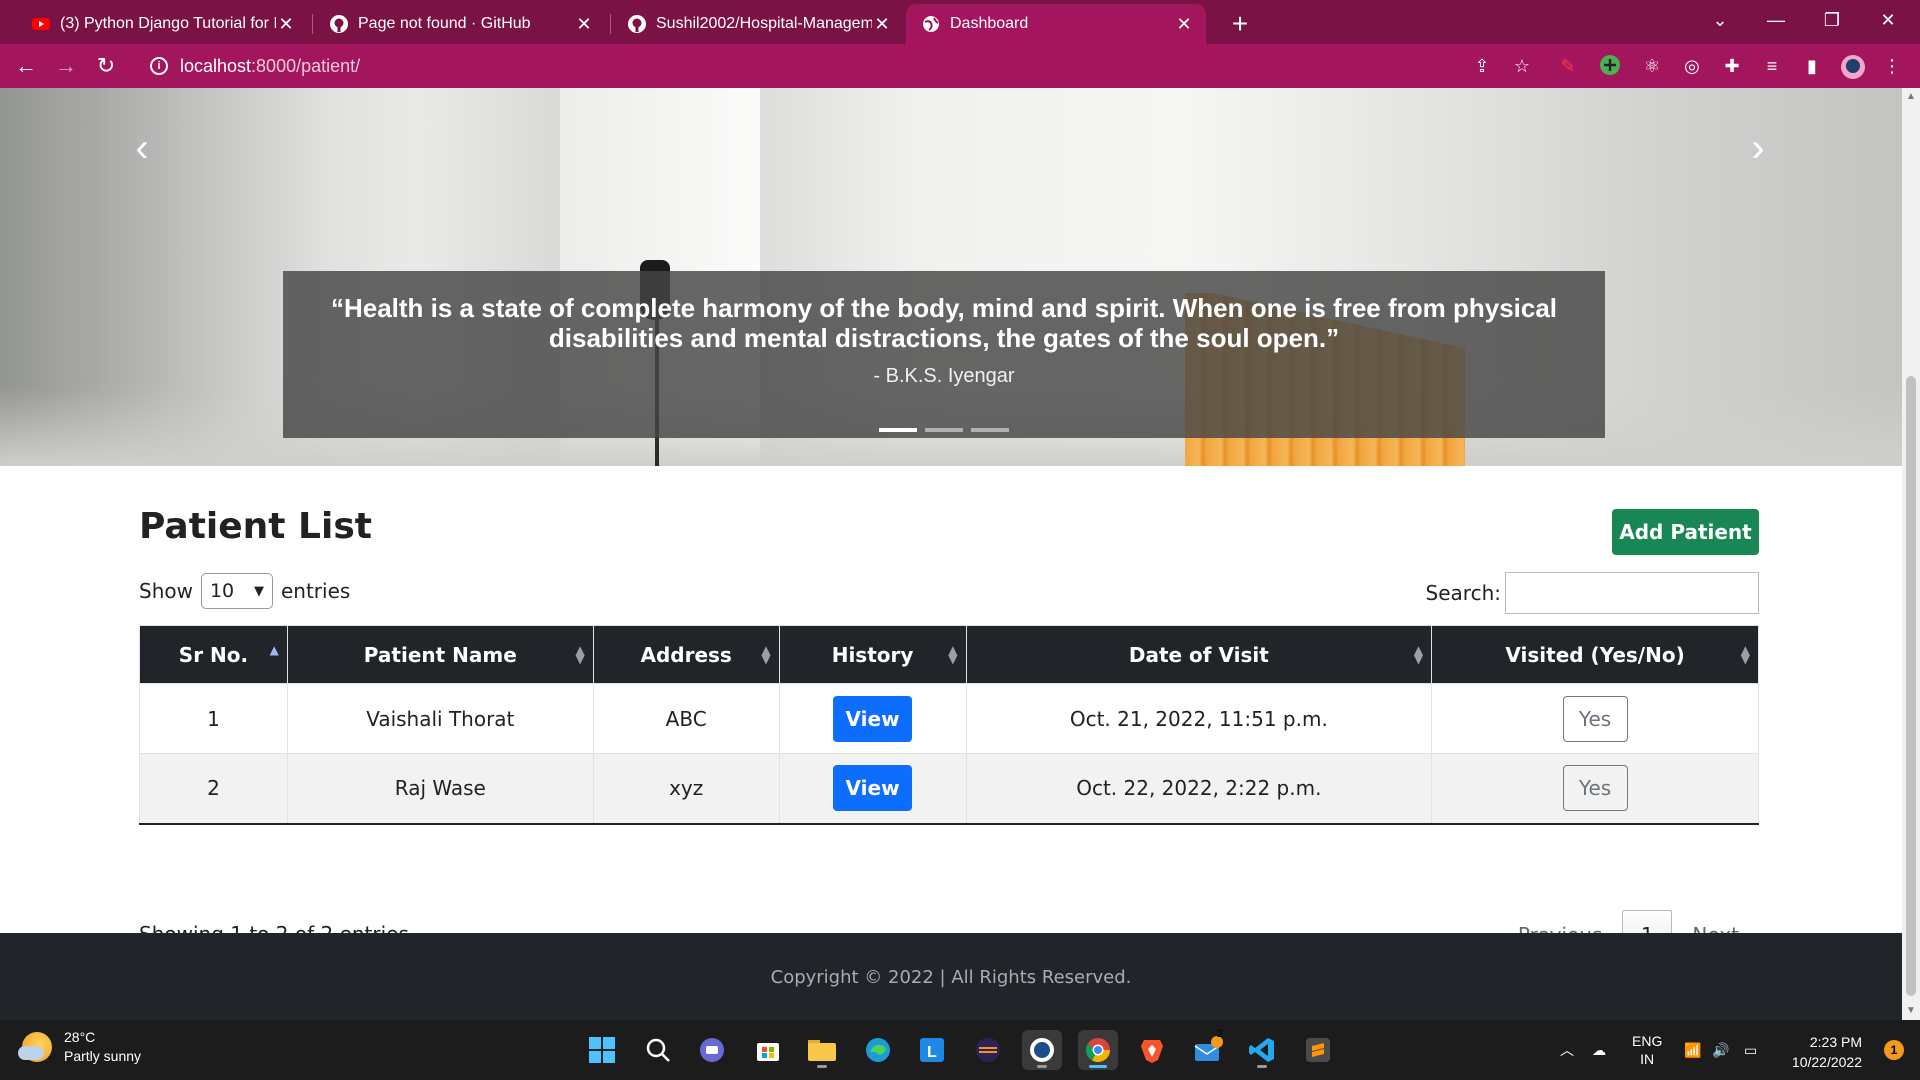 Image resolution: width=1920 pixels, height=1080 pixels. I want to click on share-icon: ⇪, so click(1482, 66).